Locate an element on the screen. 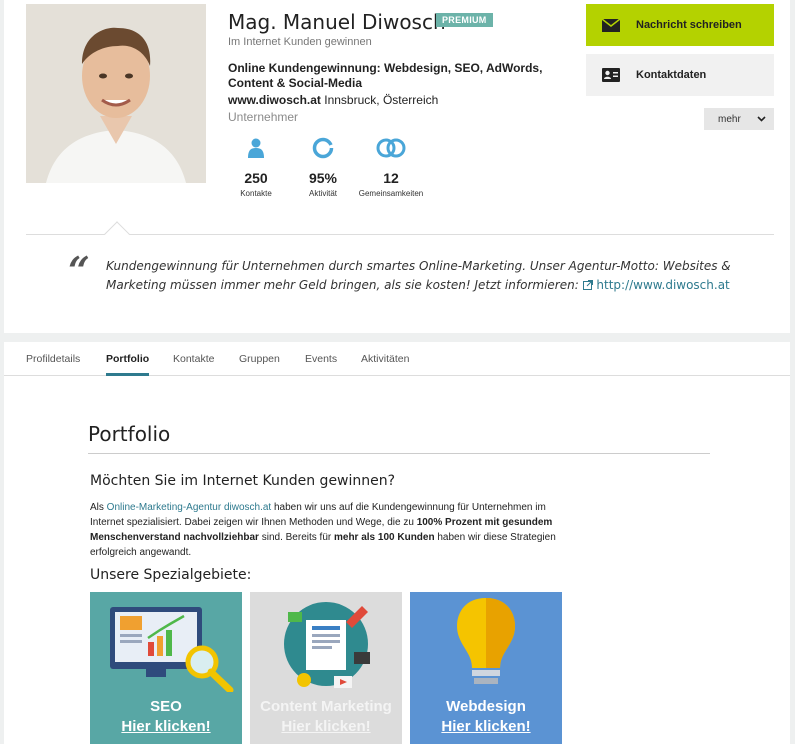 The height and width of the screenshot is (744, 795). chevron-down-icon is located at coordinates (761, 119).